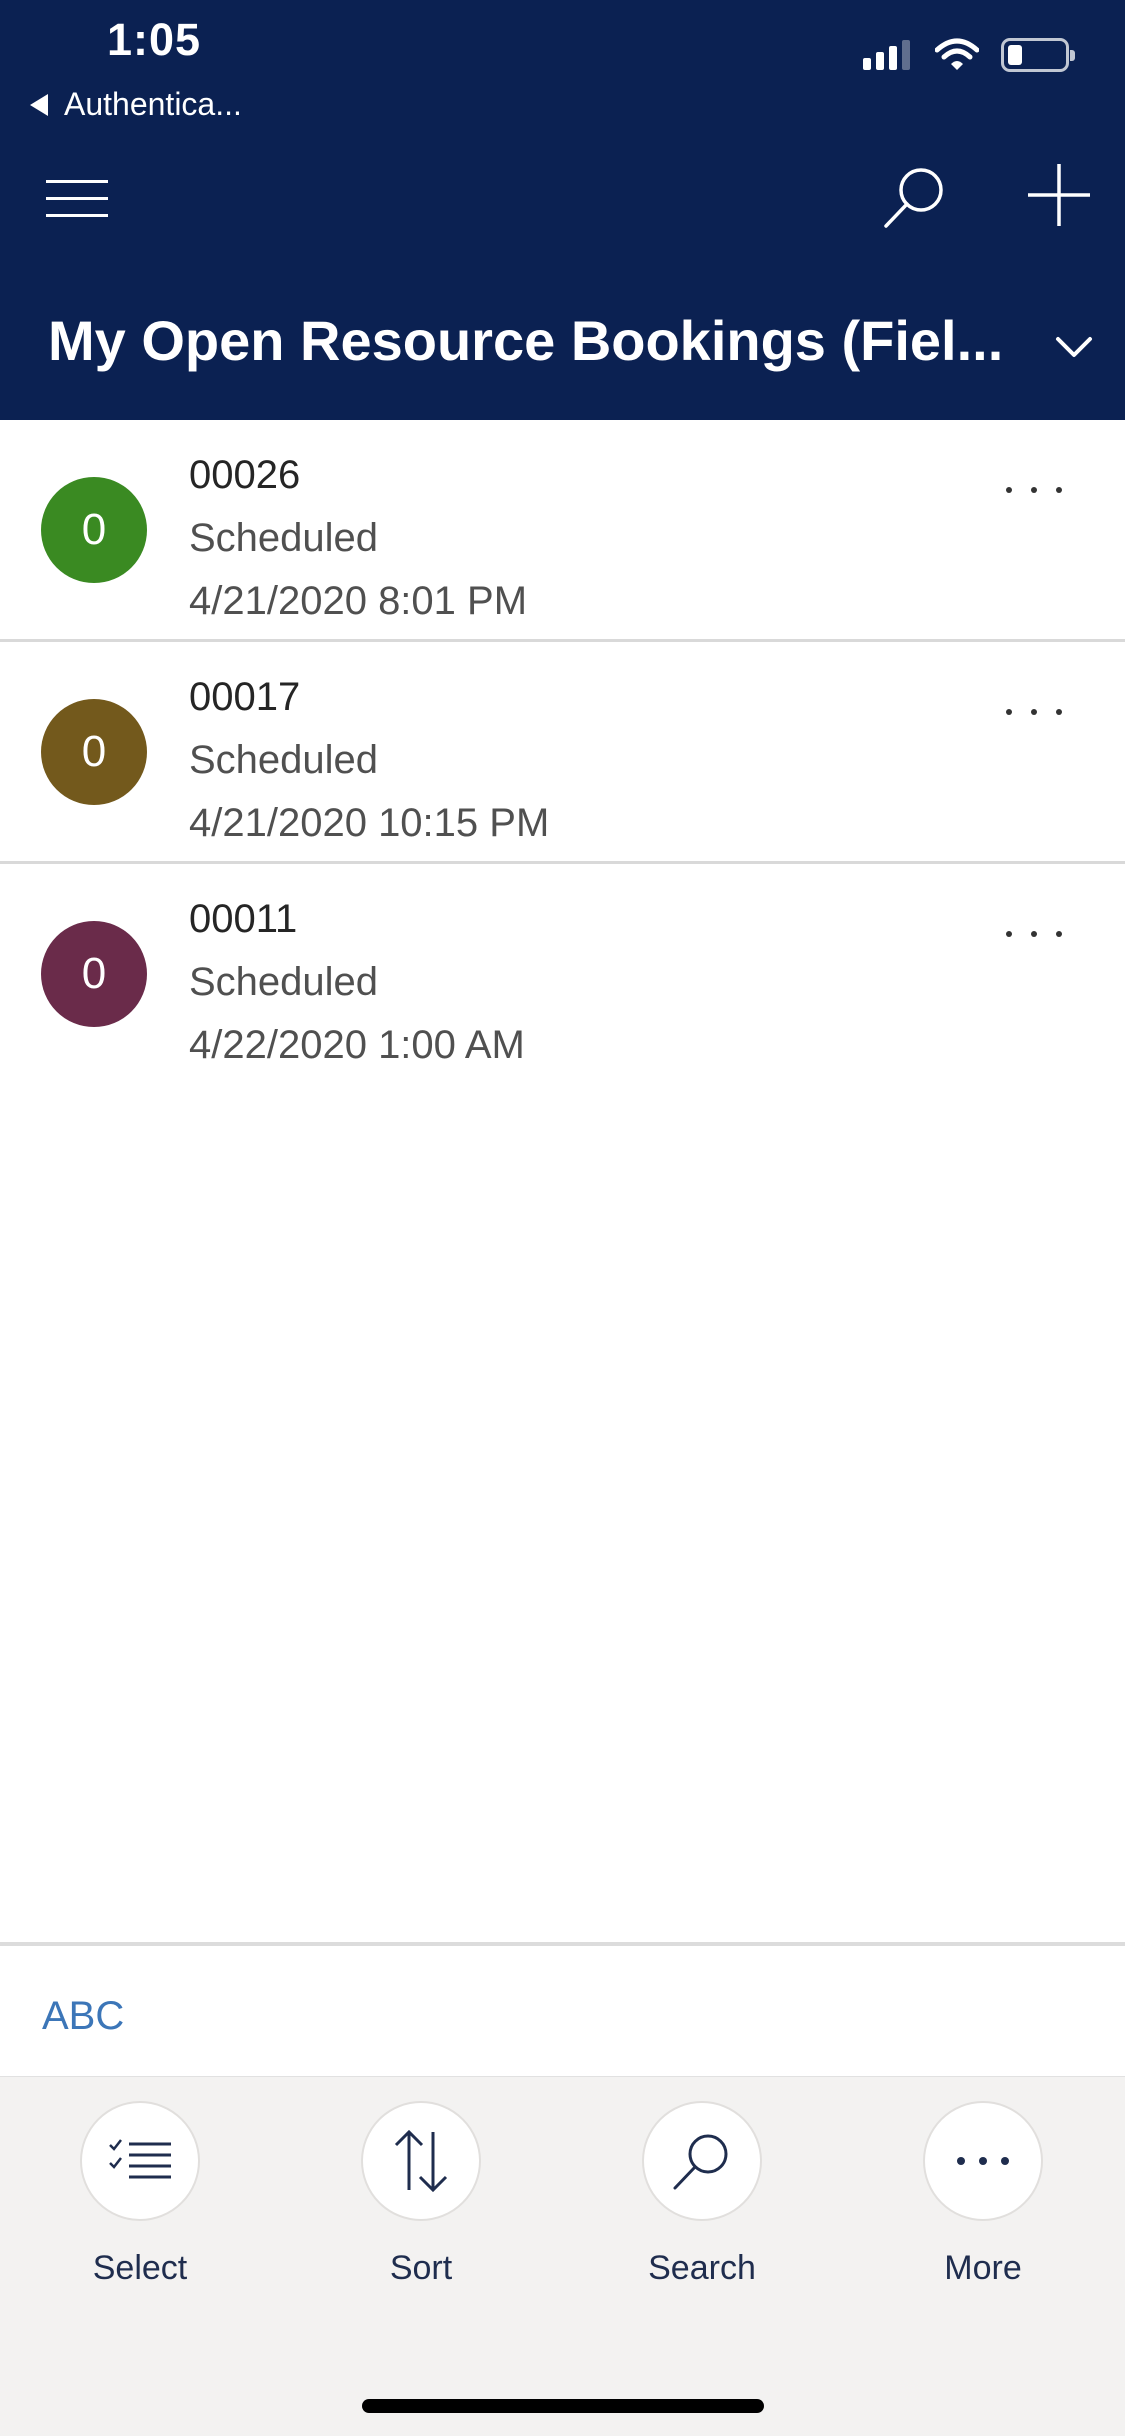 This screenshot has width=1125, height=2436. I want to click on sort-button: Sort, so click(421, 2194).